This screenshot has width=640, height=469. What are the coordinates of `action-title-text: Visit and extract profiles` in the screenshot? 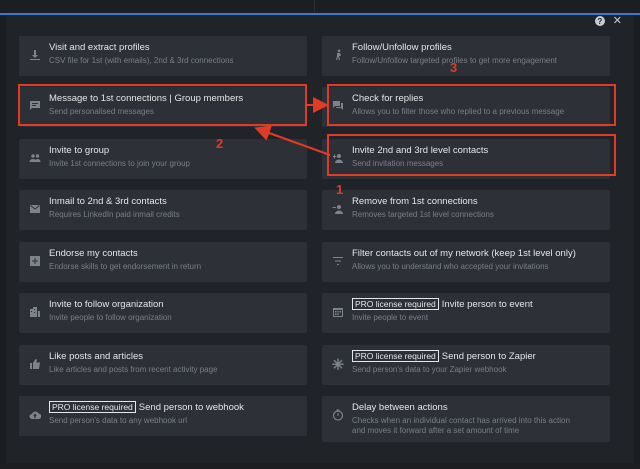 It's located at (99, 47).